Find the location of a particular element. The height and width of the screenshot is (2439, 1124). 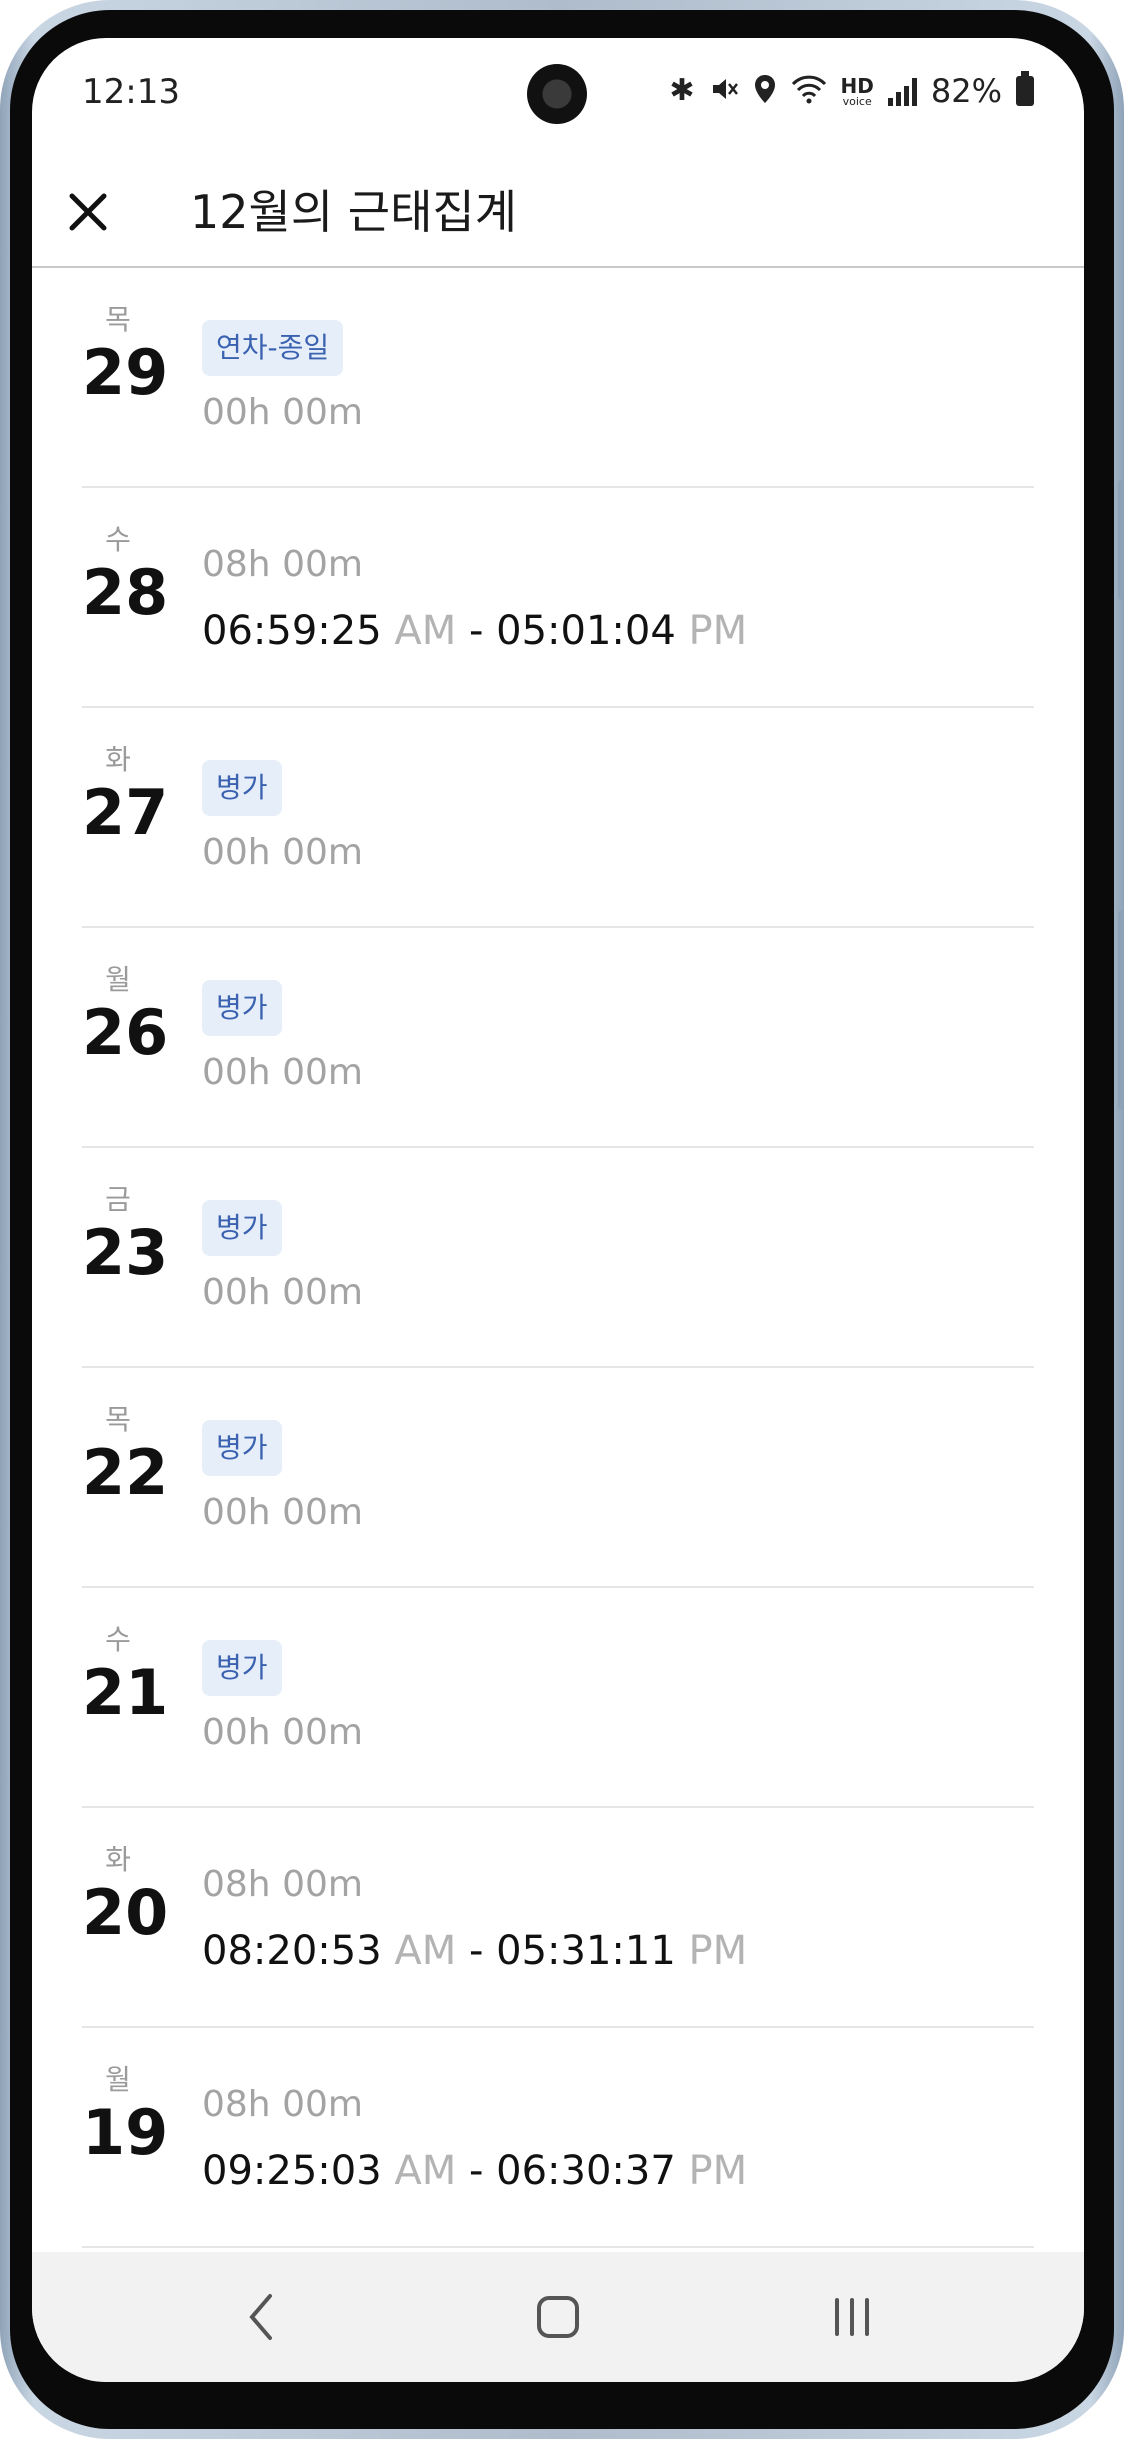

day-number: 29 is located at coordinates (125, 372).